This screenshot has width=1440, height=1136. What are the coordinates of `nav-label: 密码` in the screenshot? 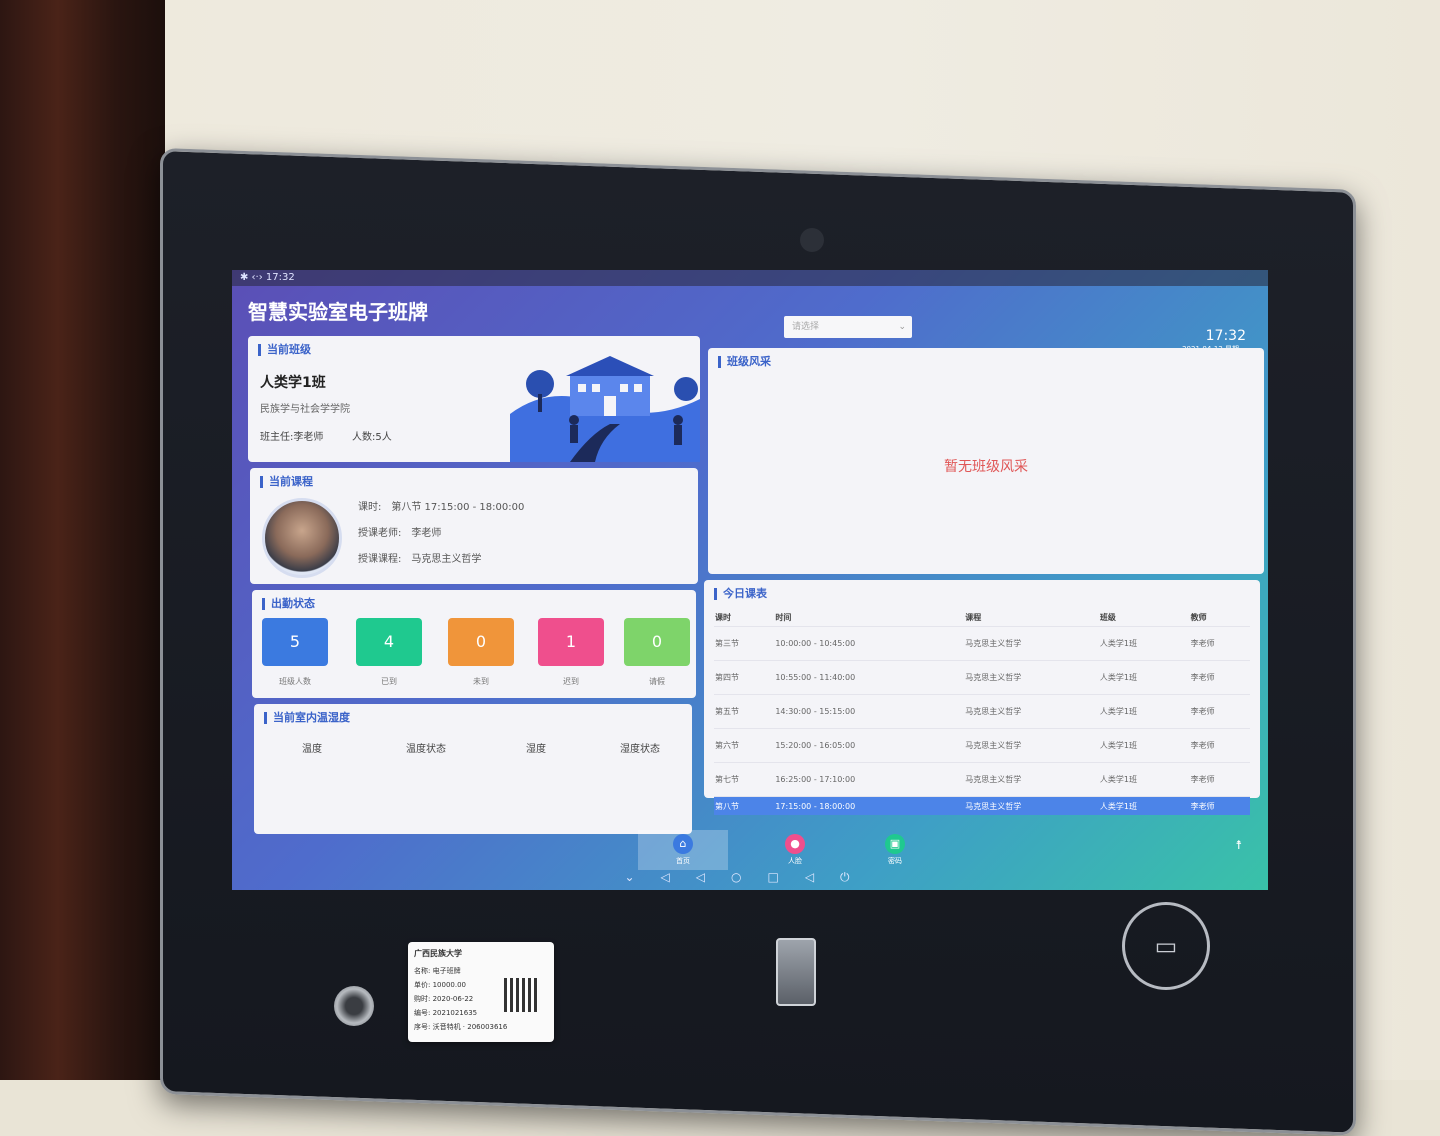 It's located at (895, 861).